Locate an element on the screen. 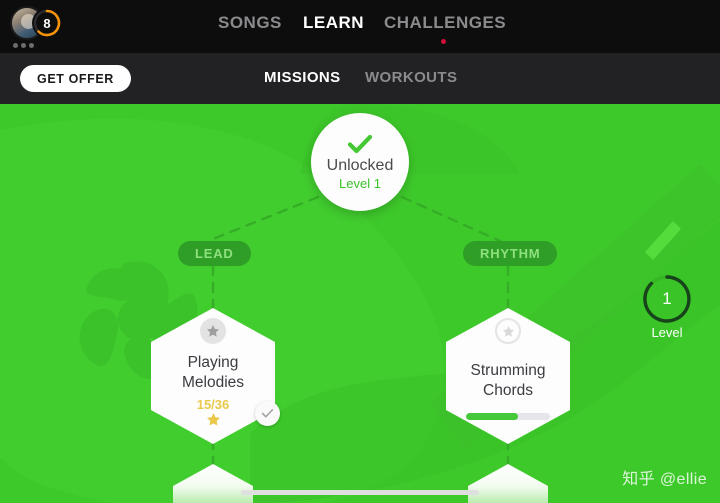 The image size is (720, 503). lesson-title: Playing Melodies is located at coordinates (213, 373).